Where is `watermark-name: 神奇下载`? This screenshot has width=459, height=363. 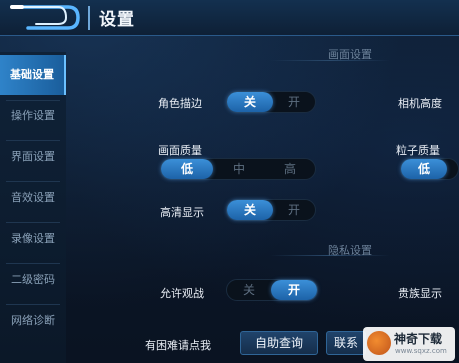
watermark-name: 神奇下载 is located at coordinates (418, 339).